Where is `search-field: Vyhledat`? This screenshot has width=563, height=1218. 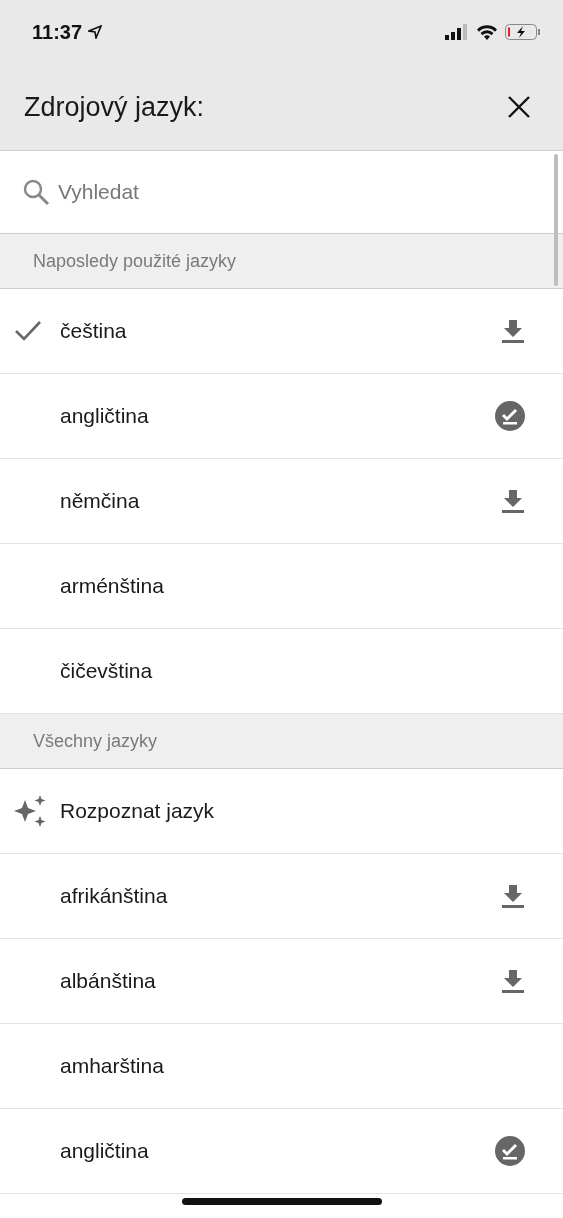
search-field: Vyhledat is located at coordinates (298, 192).